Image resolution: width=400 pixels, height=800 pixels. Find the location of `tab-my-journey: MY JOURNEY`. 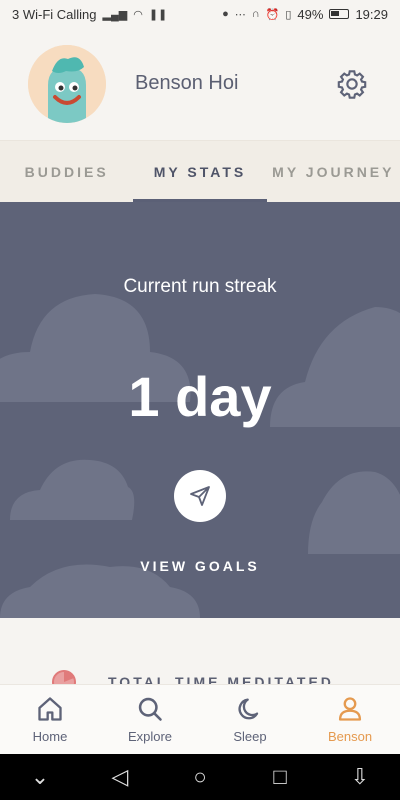

tab-my-journey: MY JOURNEY is located at coordinates (333, 171).